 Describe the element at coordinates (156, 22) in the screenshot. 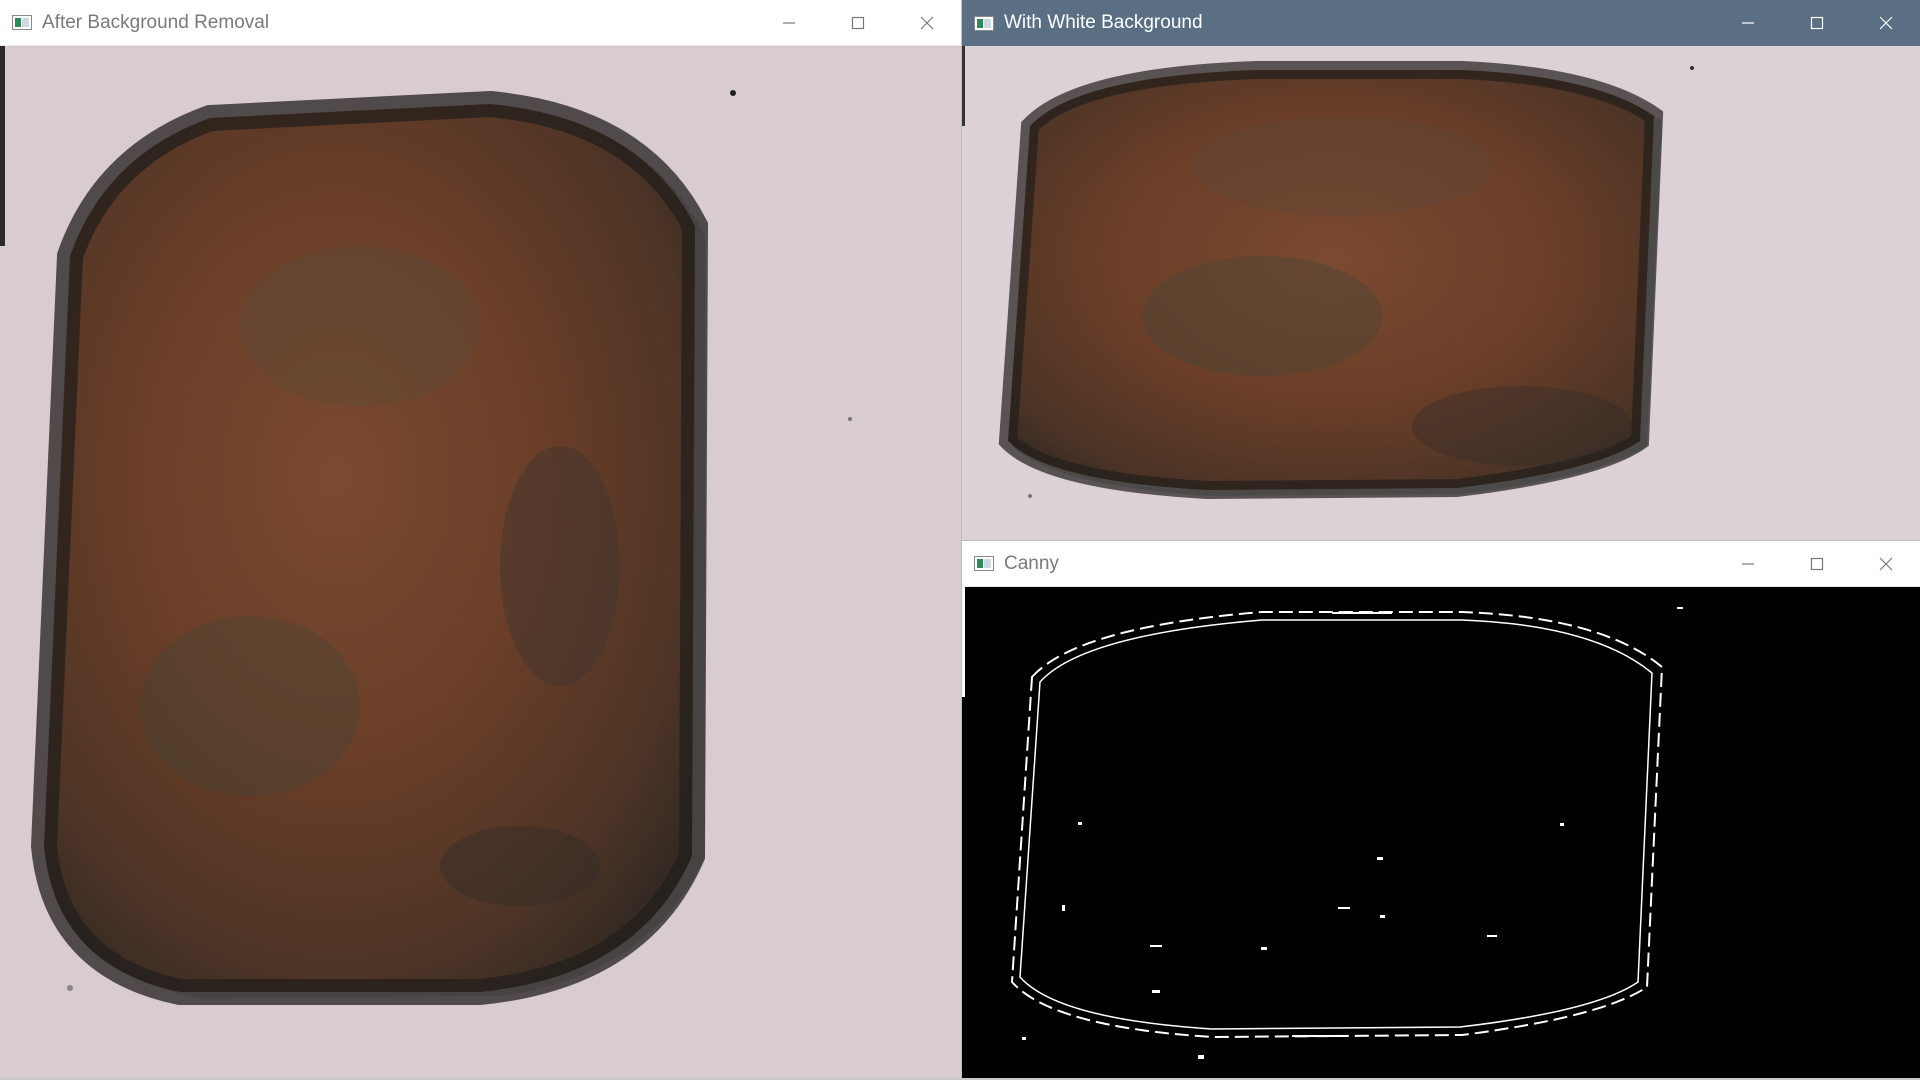

I see `window-title: After Background Removal` at that location.